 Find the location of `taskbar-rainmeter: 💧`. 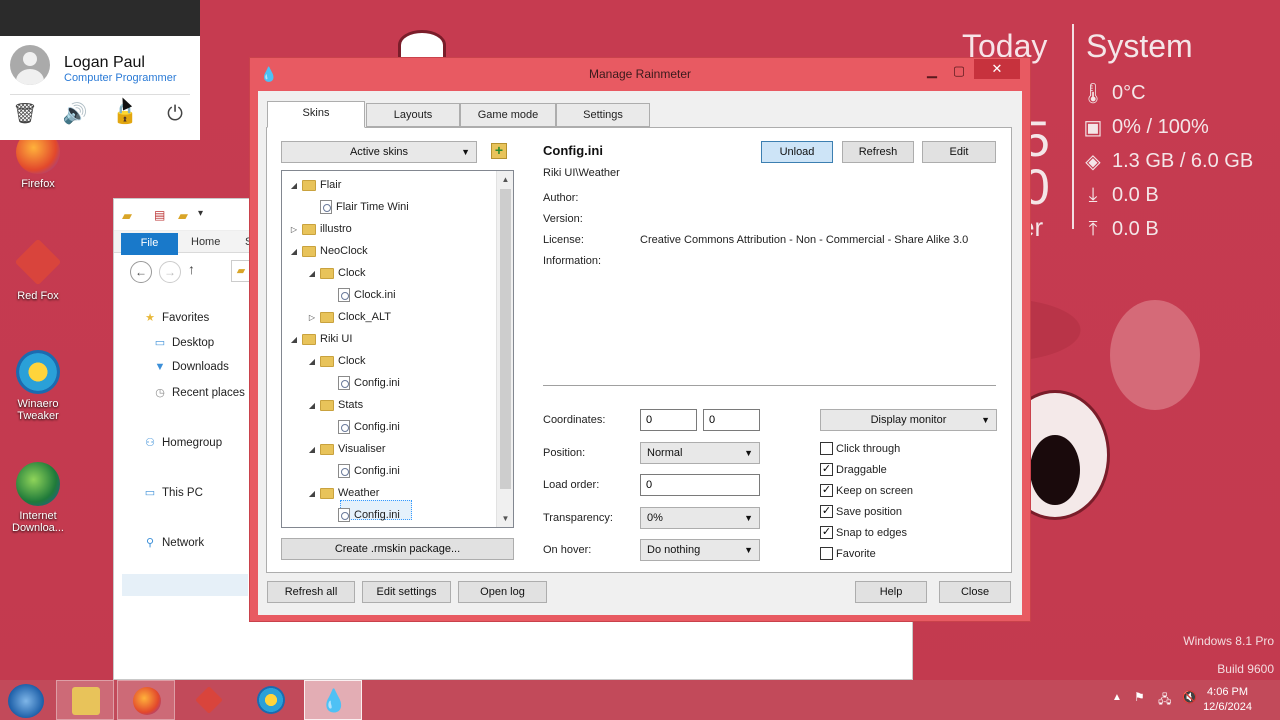

taskbar-rainmeter: 💧 is located at coordinates (333, 700).